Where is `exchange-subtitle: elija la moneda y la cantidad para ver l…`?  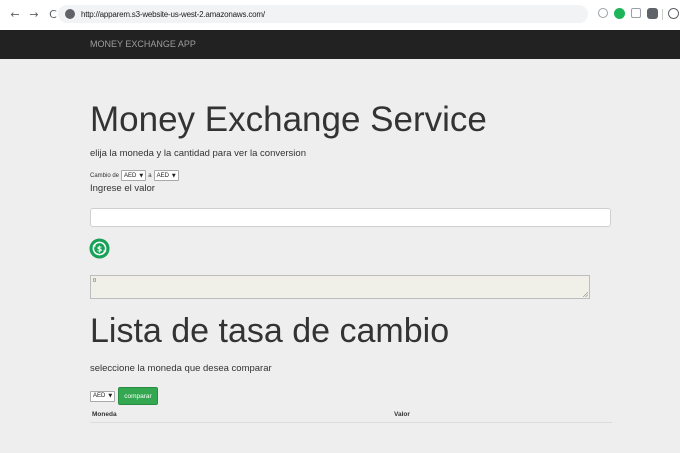
exchange-subtitle: elija la moneda y la cantidad para ver l… is located at coordinates (198, 153).